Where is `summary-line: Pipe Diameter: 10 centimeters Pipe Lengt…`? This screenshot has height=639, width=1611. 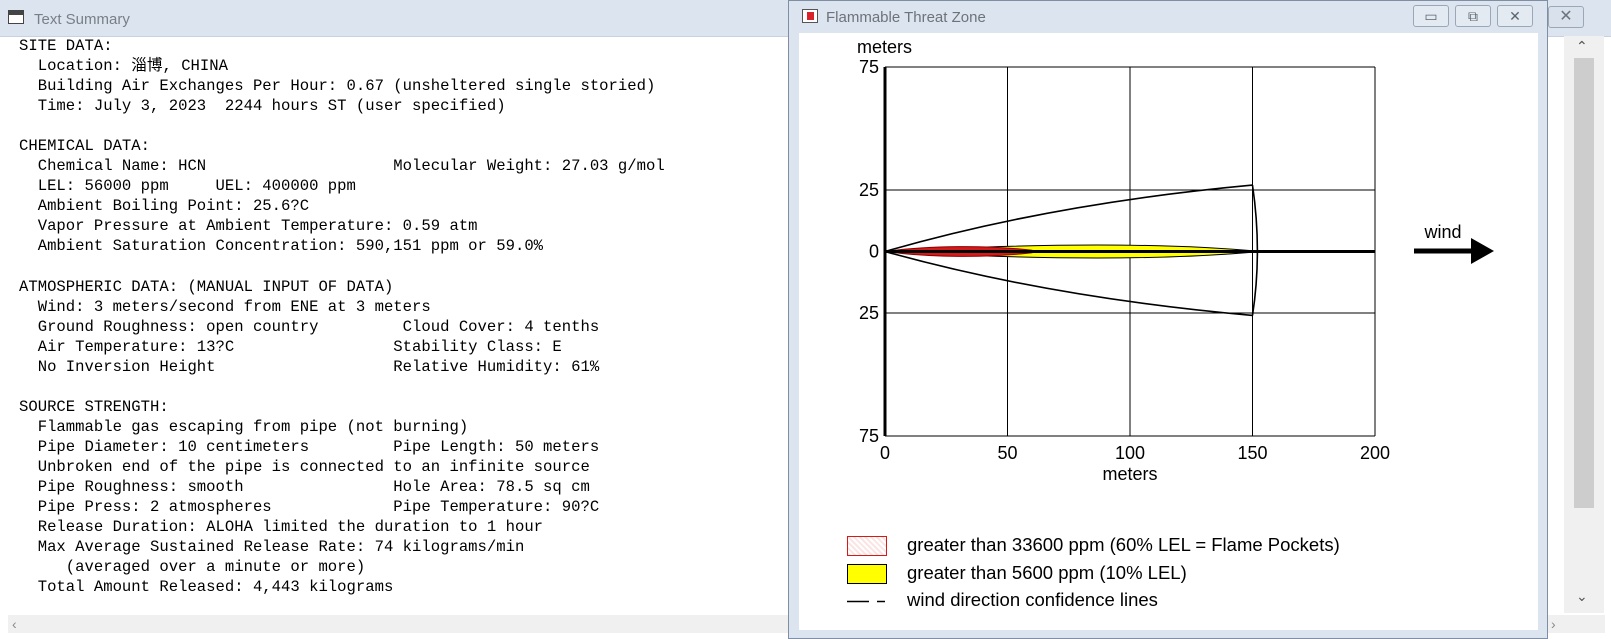
summary-line: Pipe Diameter: 10 centimeters Pipe Lengt… is located at coordinates (309, 446).